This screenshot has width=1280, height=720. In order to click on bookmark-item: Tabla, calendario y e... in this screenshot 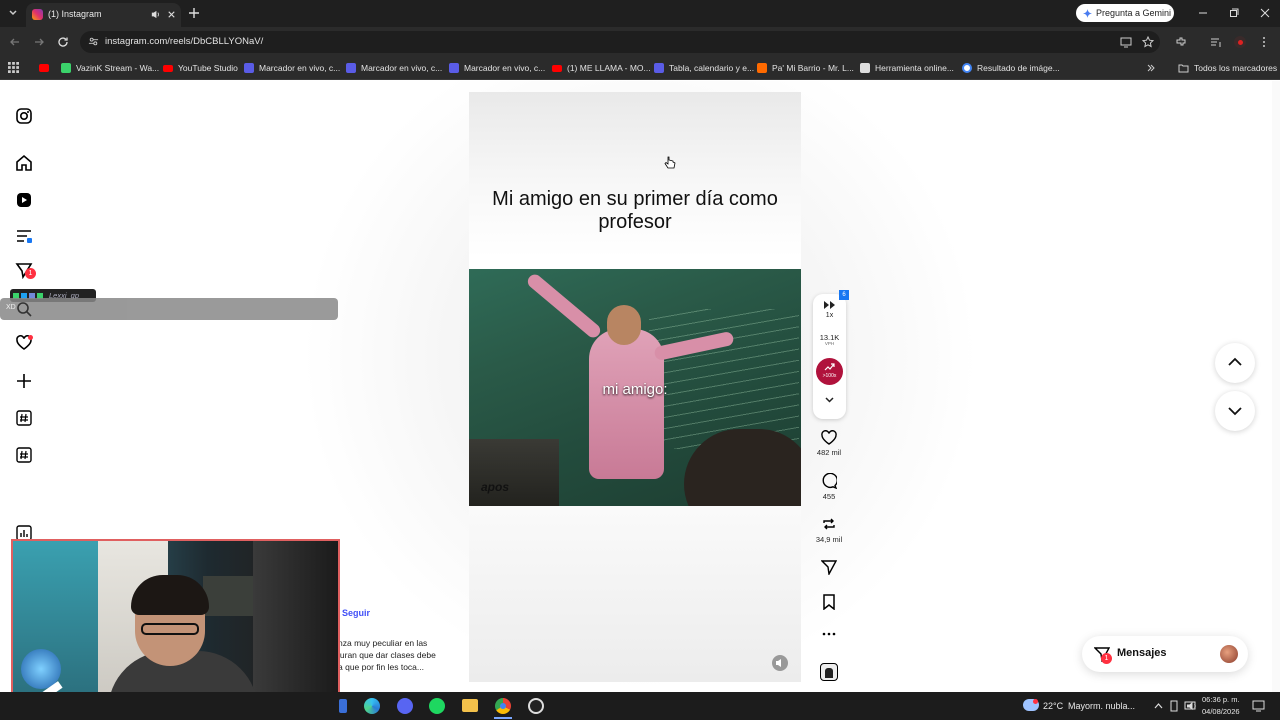, I will do `click(704, 68)`.